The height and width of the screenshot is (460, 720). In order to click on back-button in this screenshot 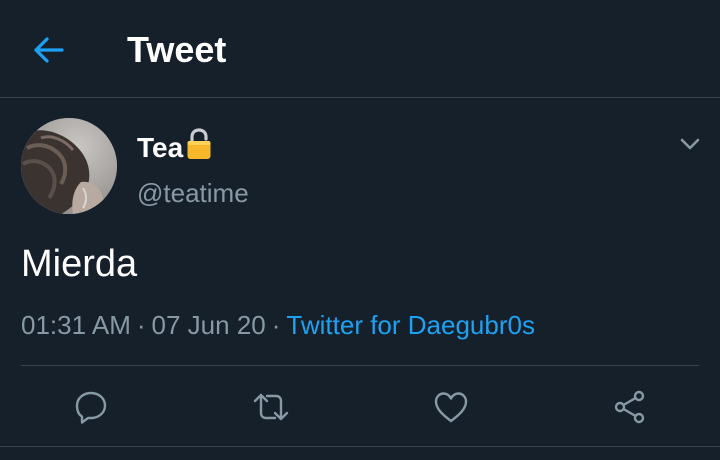, I will do `click(49, 50)`.